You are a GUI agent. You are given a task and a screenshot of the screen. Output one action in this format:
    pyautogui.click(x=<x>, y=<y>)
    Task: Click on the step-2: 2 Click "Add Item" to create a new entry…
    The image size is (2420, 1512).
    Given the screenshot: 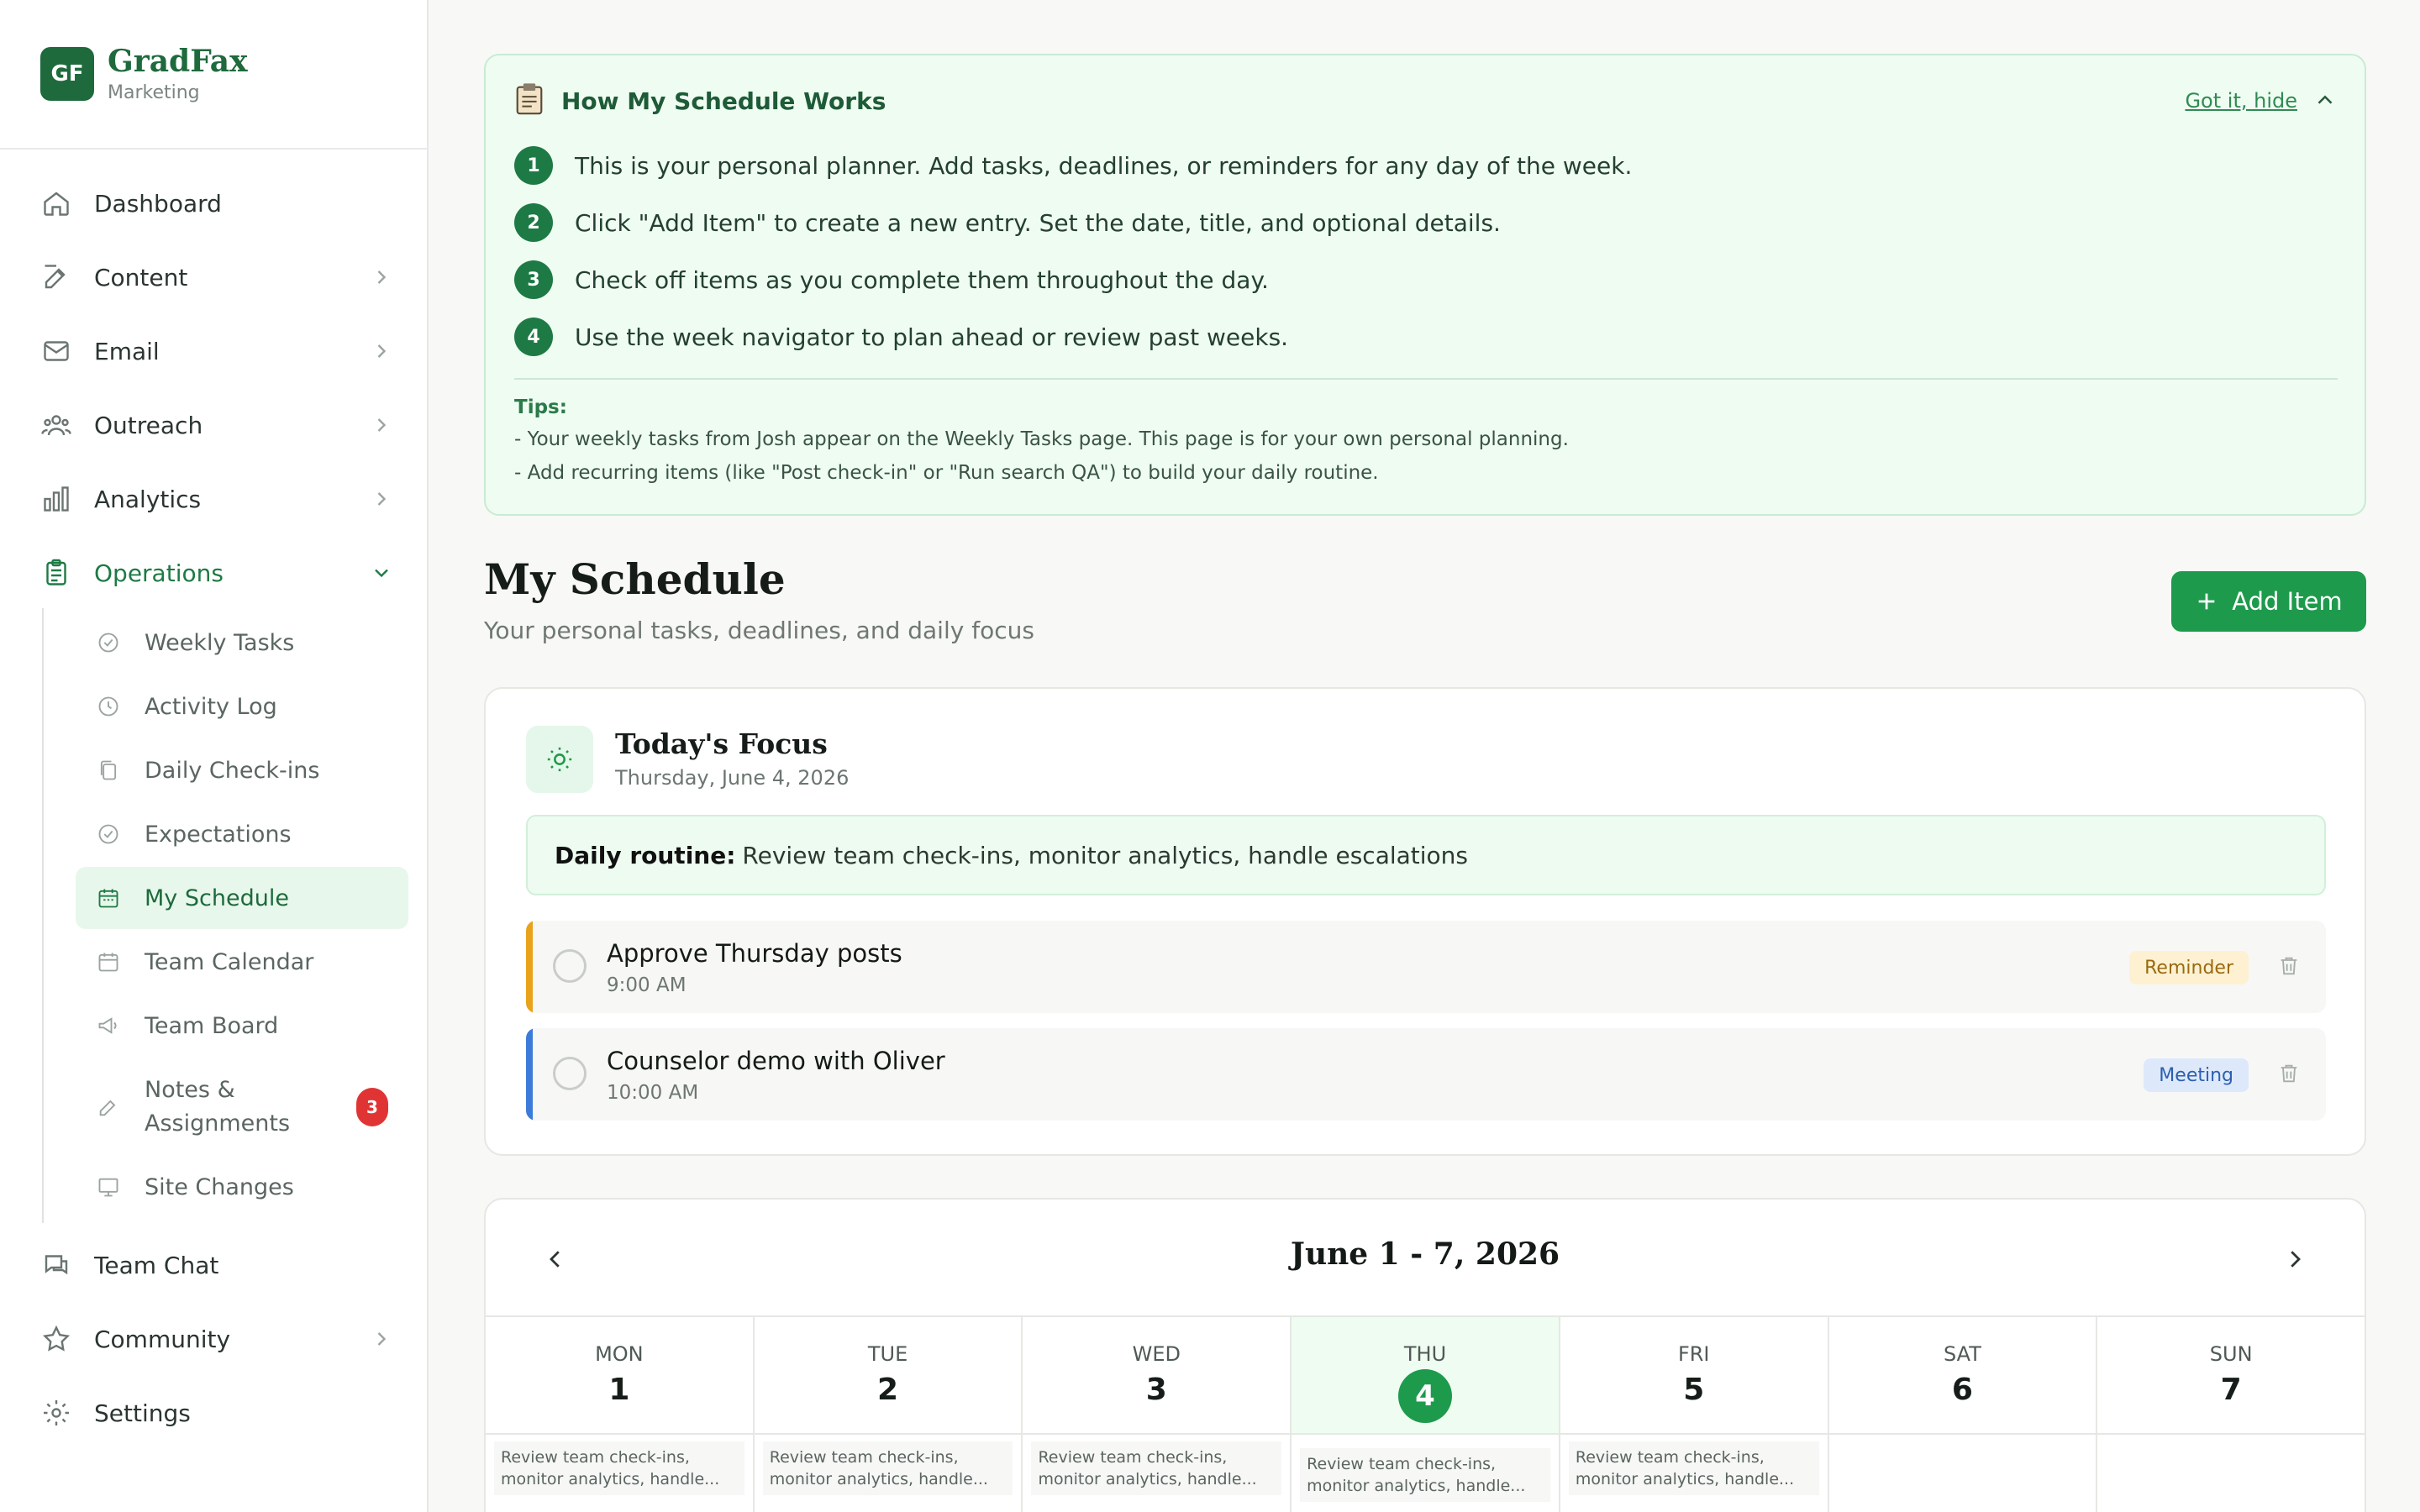 What is the action you would take?
    pyautogui.click(x=1007, y=222)
    